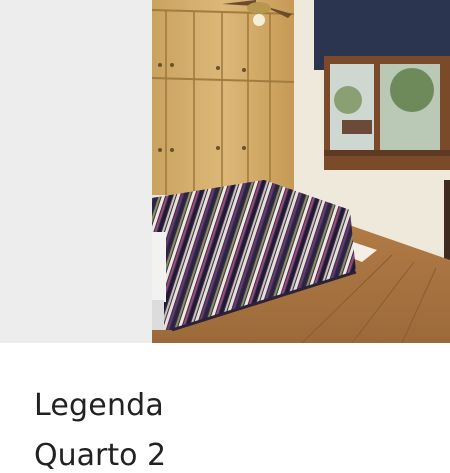 This screenshot has width=450, height=473. I want to click on window, so click(382, 85).